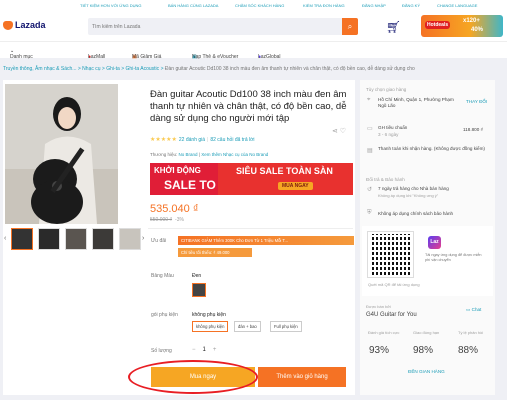 The width and height of the screenshot is (507, 400). What do you see at coordinates (209, 315) in the screenshot?
I see `option-value: không phụ kiện` at bounding box center [209, 315].